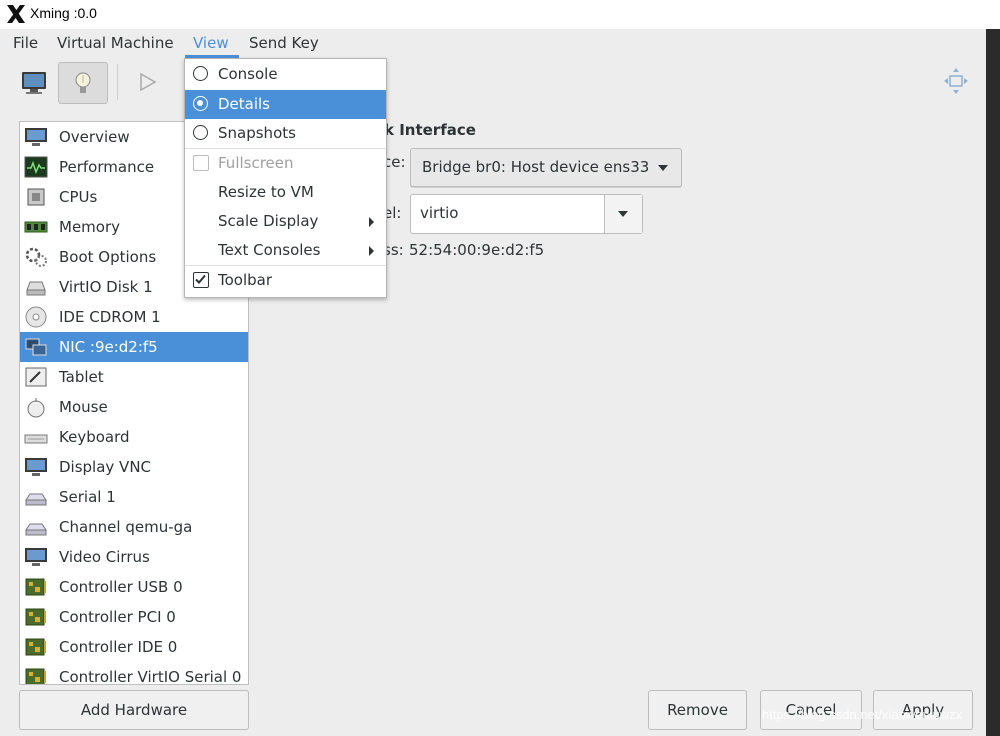  I want to click on chevron-down-icon, so click(623, 214).